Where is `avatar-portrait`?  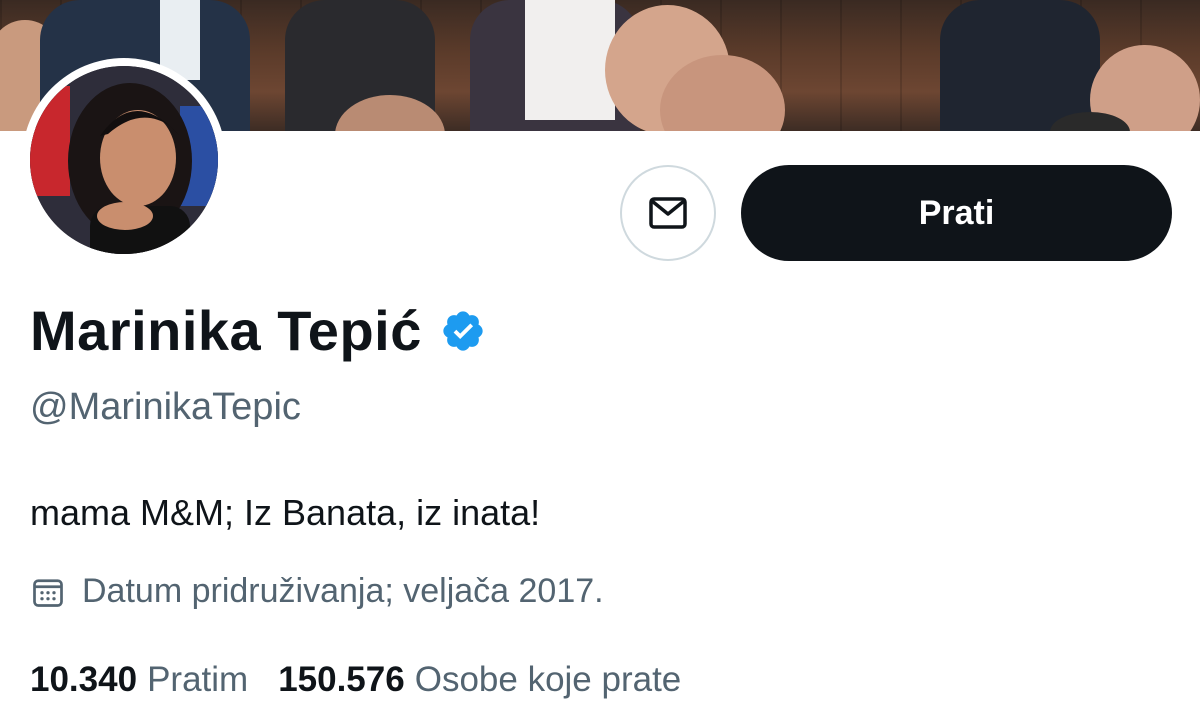
avatar-portrait is located at coordinates (124, 160).